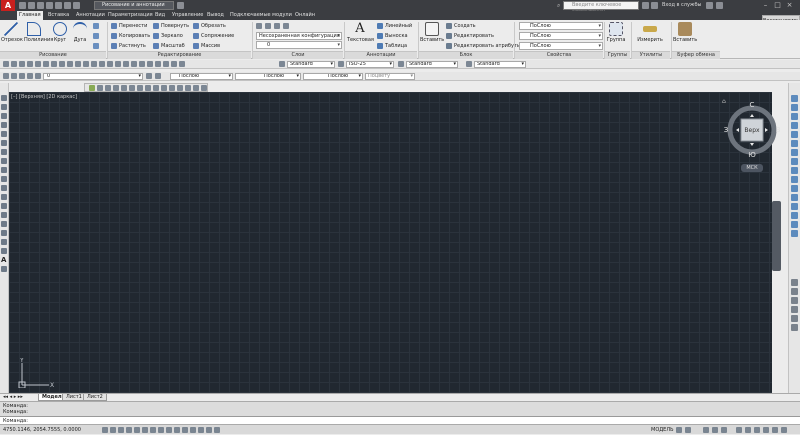 The width and height of the screenshot is (800, 435). I want to click on viewport-controls: [–] [Верхняя] [2D каркас], so click(44, 97).